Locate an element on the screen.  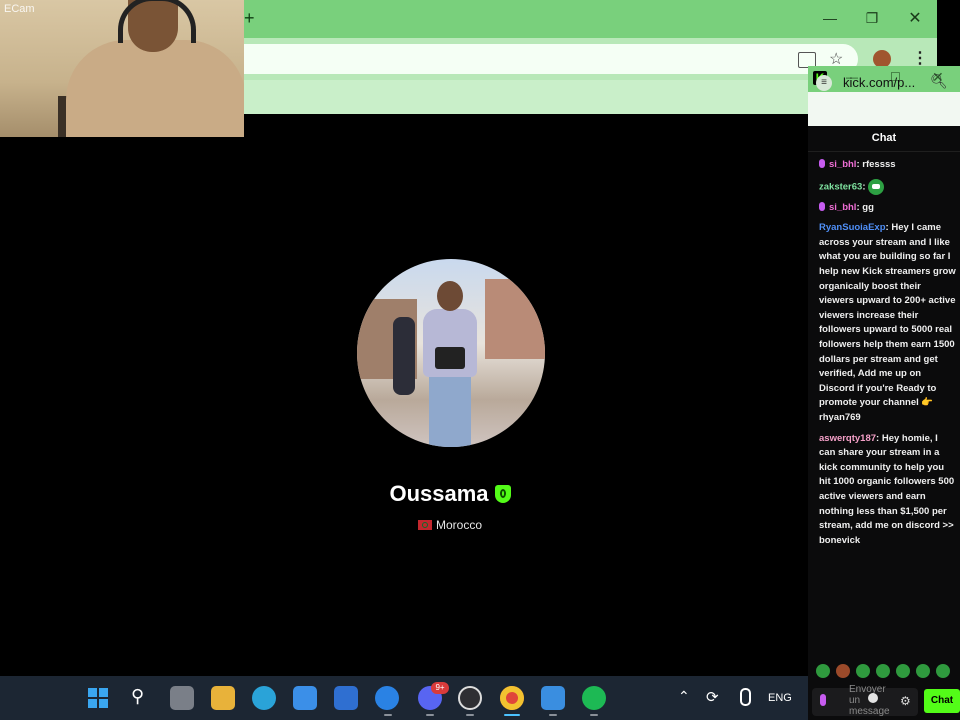
webcam-overlay: ECam is located at coordinates (122, 68).